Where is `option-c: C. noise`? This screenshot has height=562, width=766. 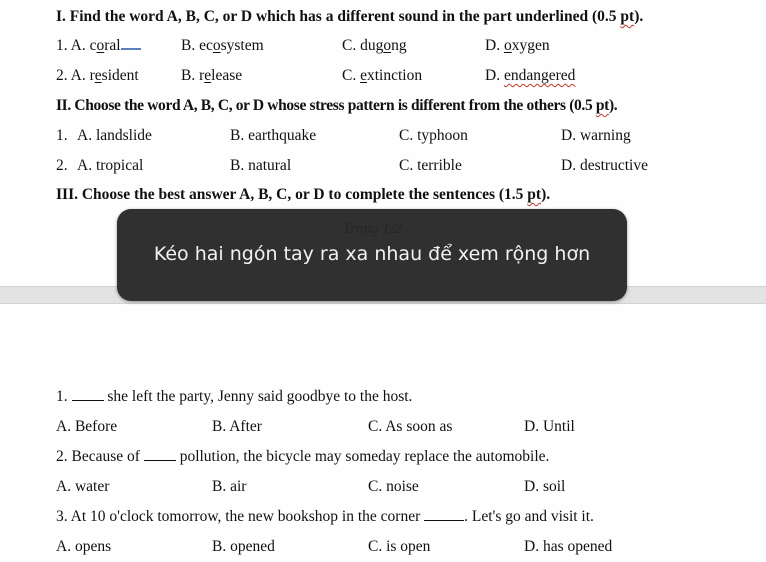
option-c: C. noise is located at coordinates (393, 486).